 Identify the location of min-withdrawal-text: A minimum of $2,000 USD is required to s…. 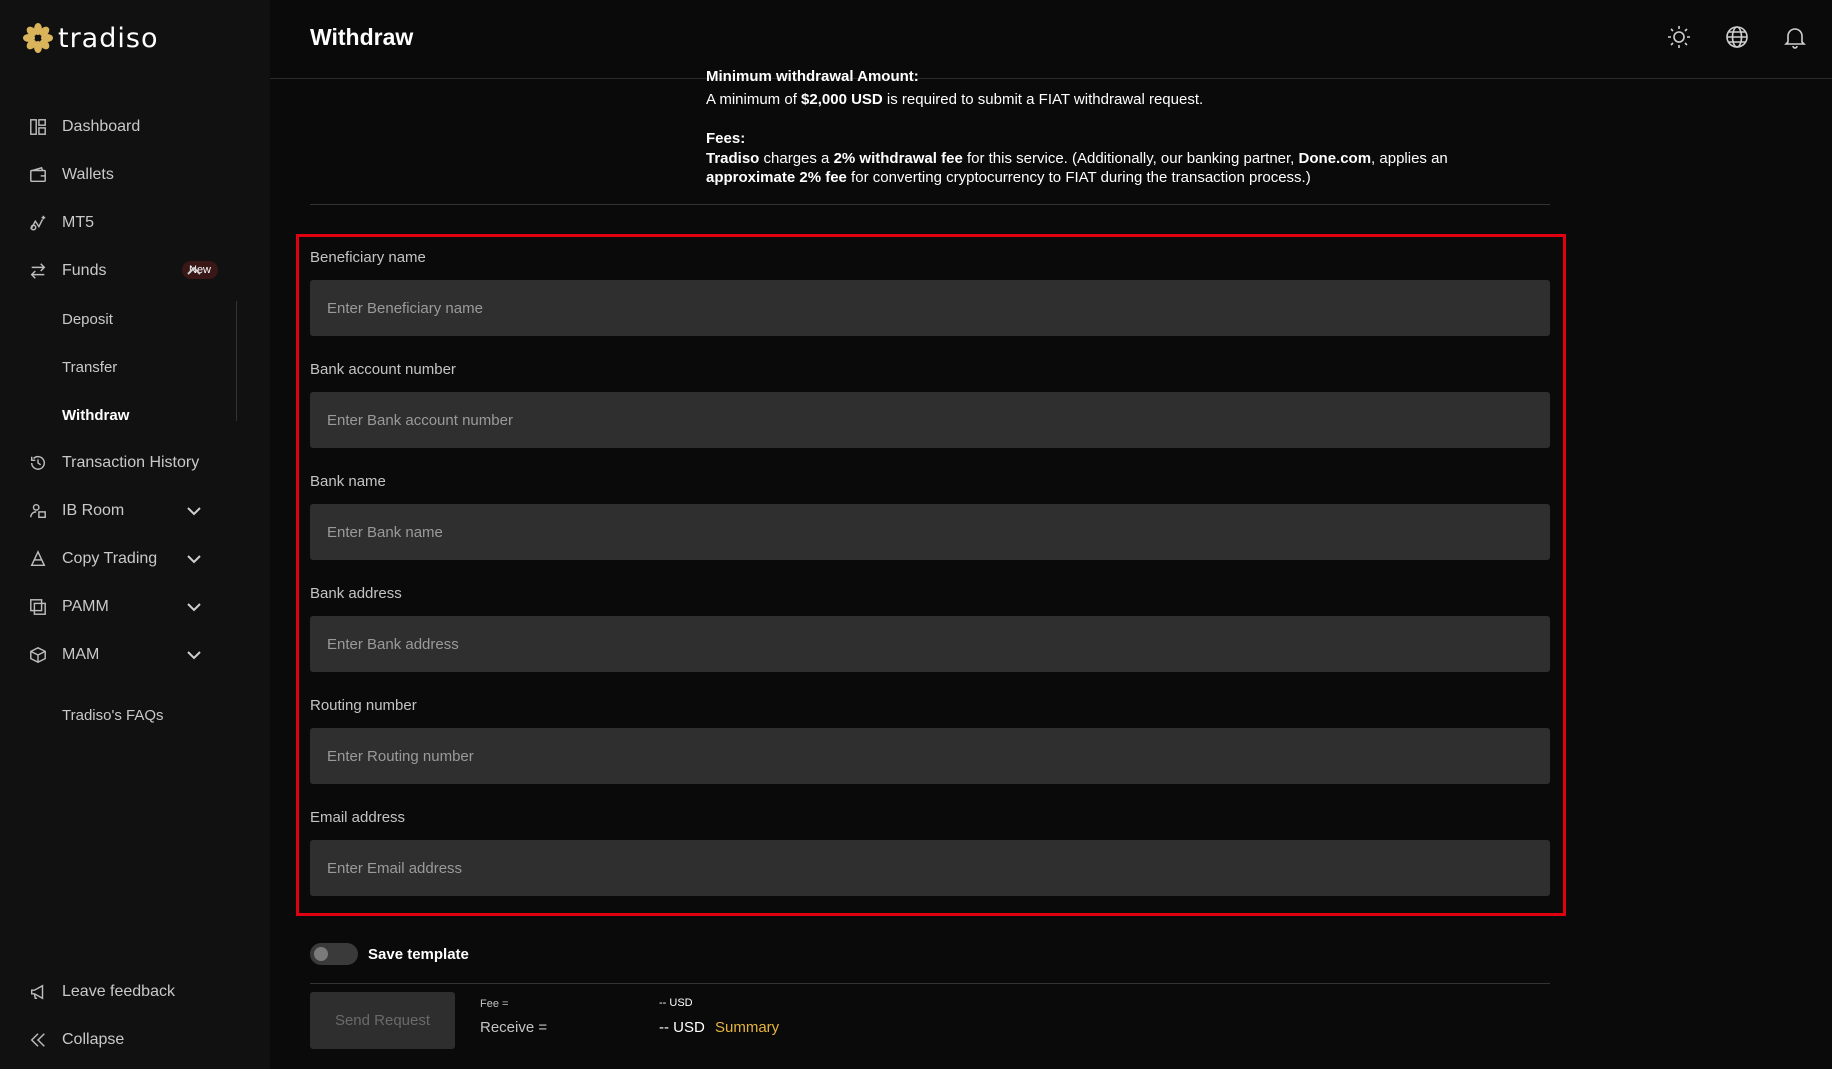
(955, 99).